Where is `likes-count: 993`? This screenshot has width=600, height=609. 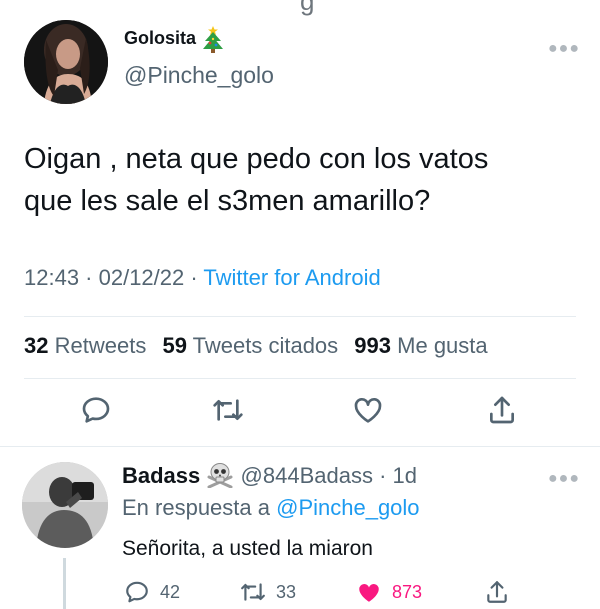
likes-count: 993 is located at coordinates (373, 345).